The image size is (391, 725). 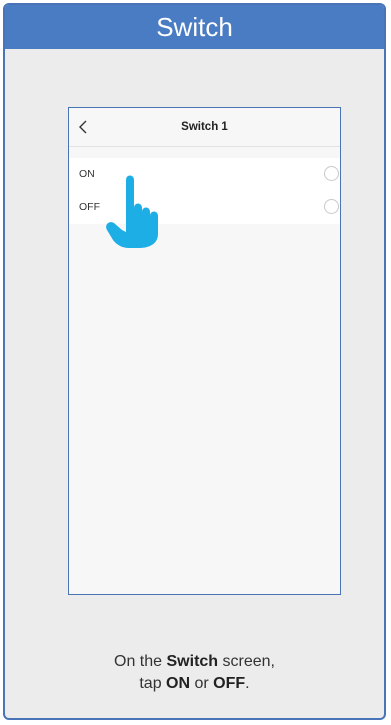 What do you see at coordinates (132, 211) in the screenshot?
I see `hand-pointer-icon` at bounding box center [132, 211].